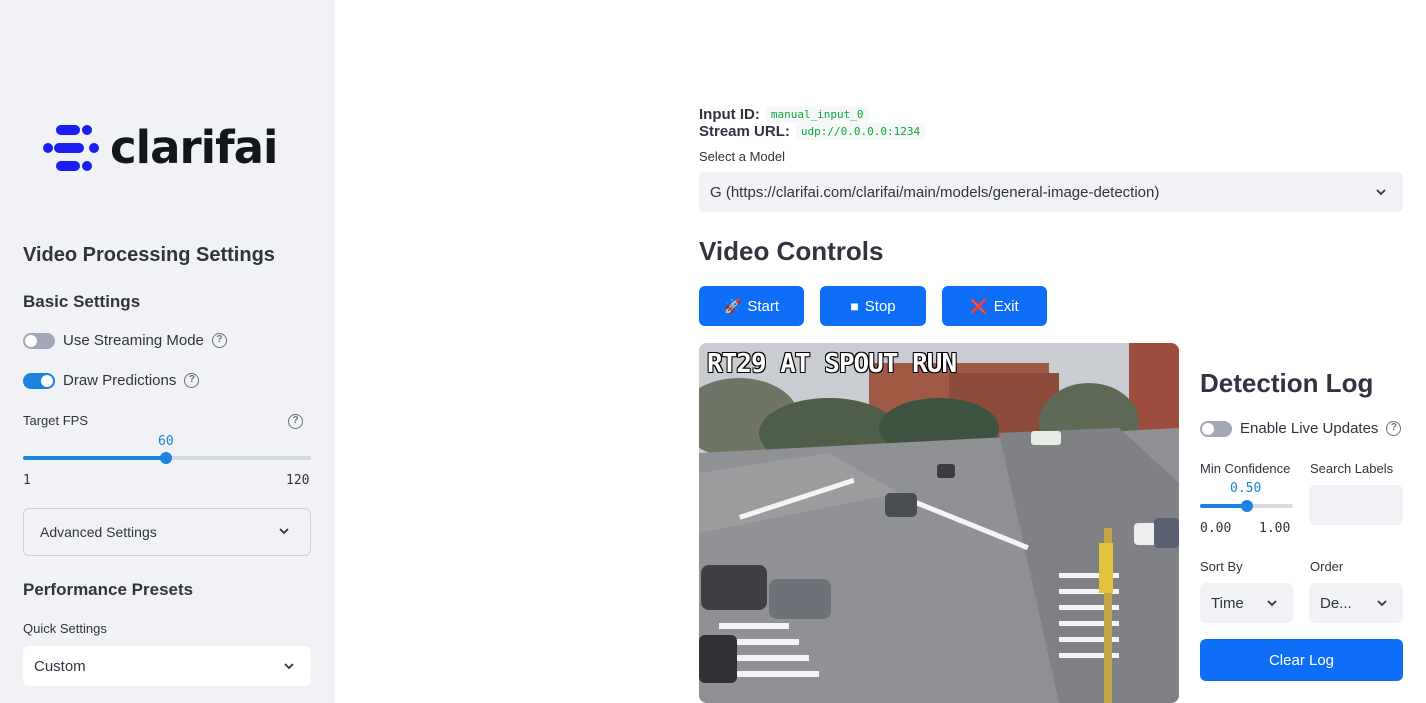  What do you see at coordinates (1246, 488) in the screenshot?
I see `min-confidence-value: 0.50` at bounding box center [1246, 488].